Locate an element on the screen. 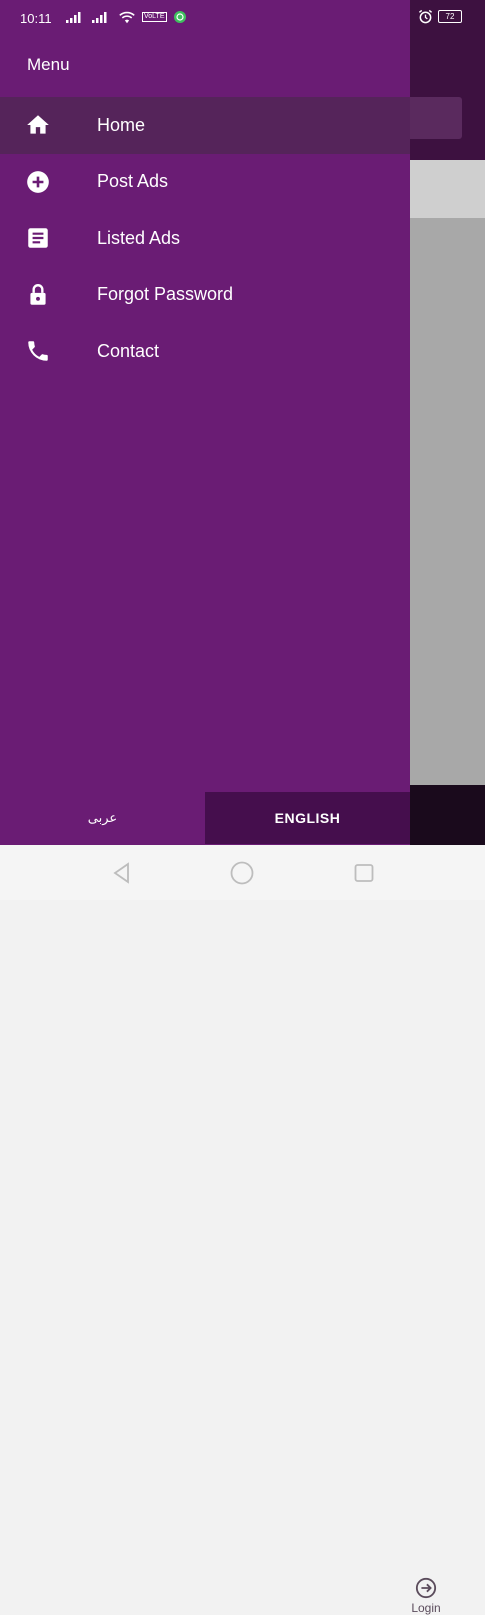  english-language-label: ENGLISH is located at coordinates (307, 818).